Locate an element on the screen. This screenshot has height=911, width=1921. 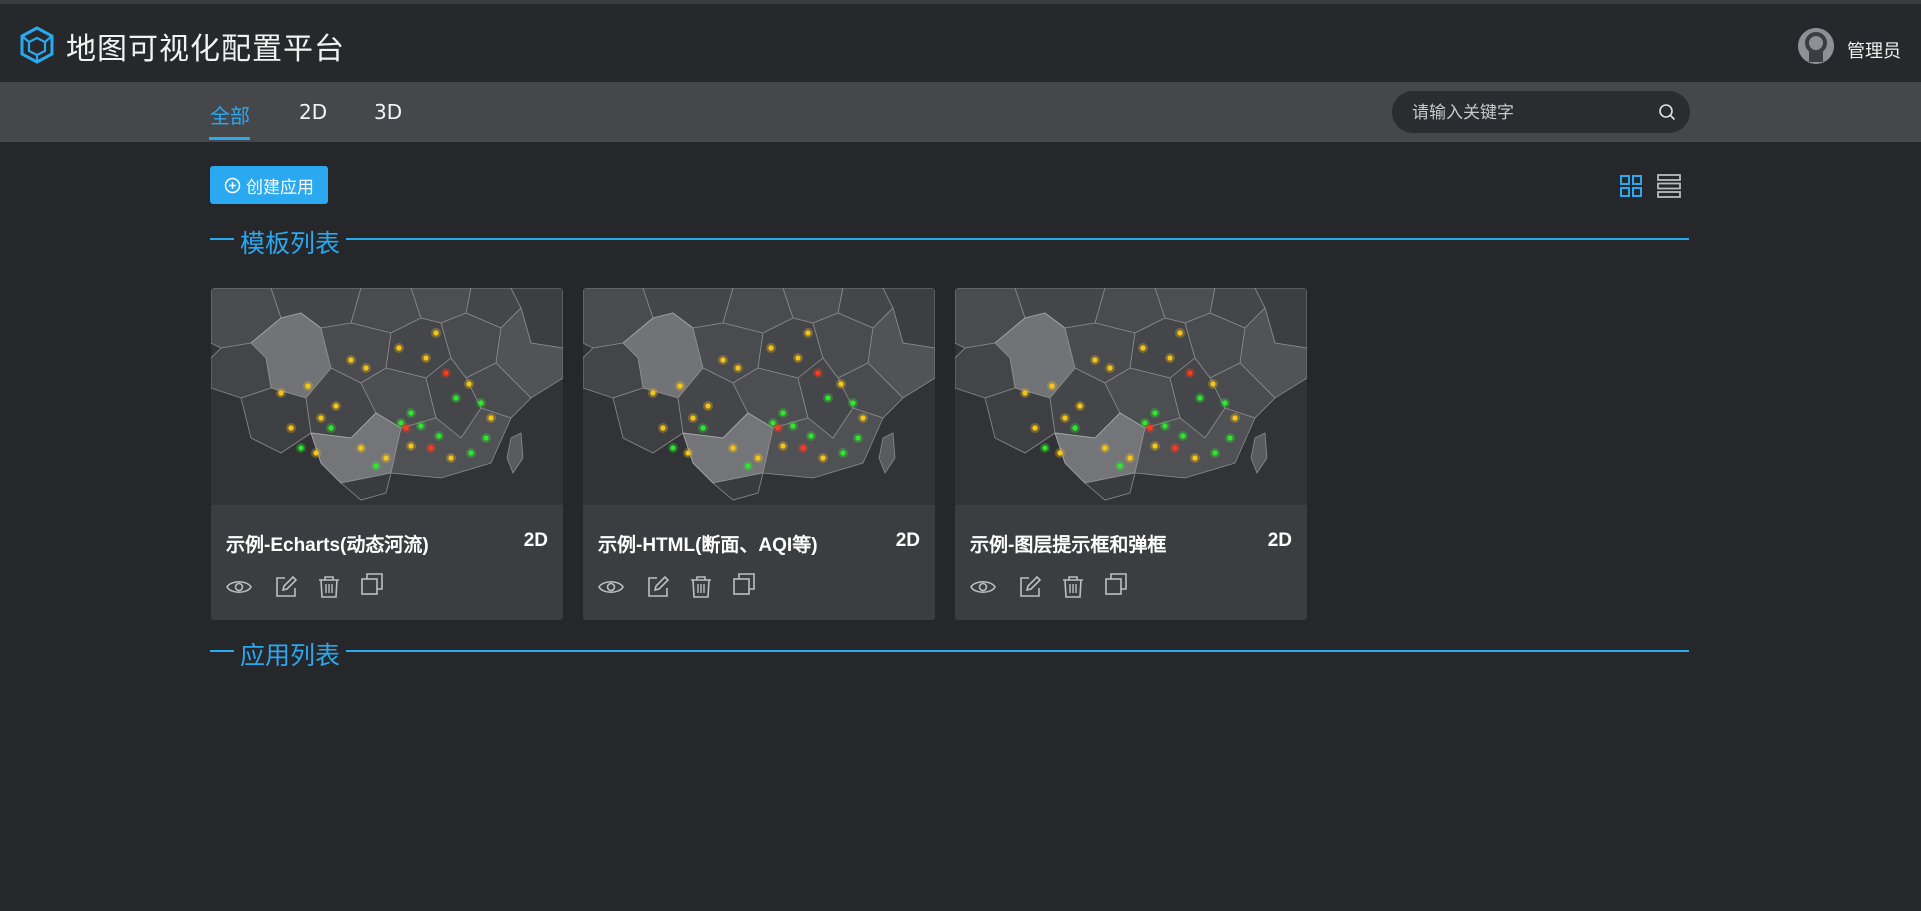
list-view-icon is located at coordinates (1669, 186).